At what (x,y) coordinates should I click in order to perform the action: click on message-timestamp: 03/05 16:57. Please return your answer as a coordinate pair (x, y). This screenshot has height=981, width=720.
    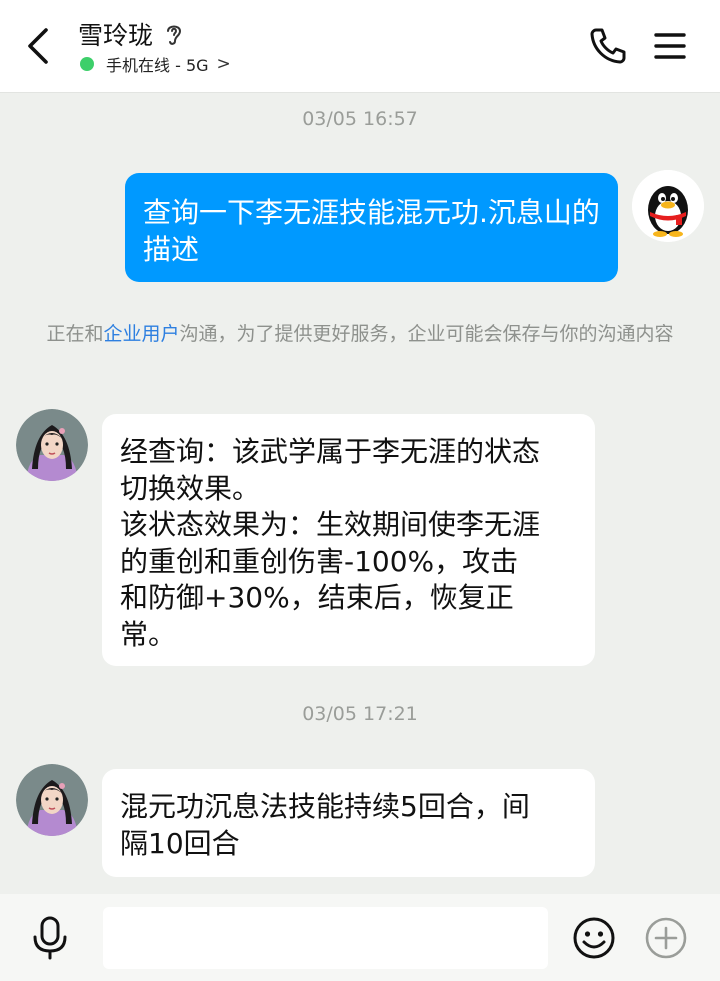
    Looking at the image, I should click on (360, 119).